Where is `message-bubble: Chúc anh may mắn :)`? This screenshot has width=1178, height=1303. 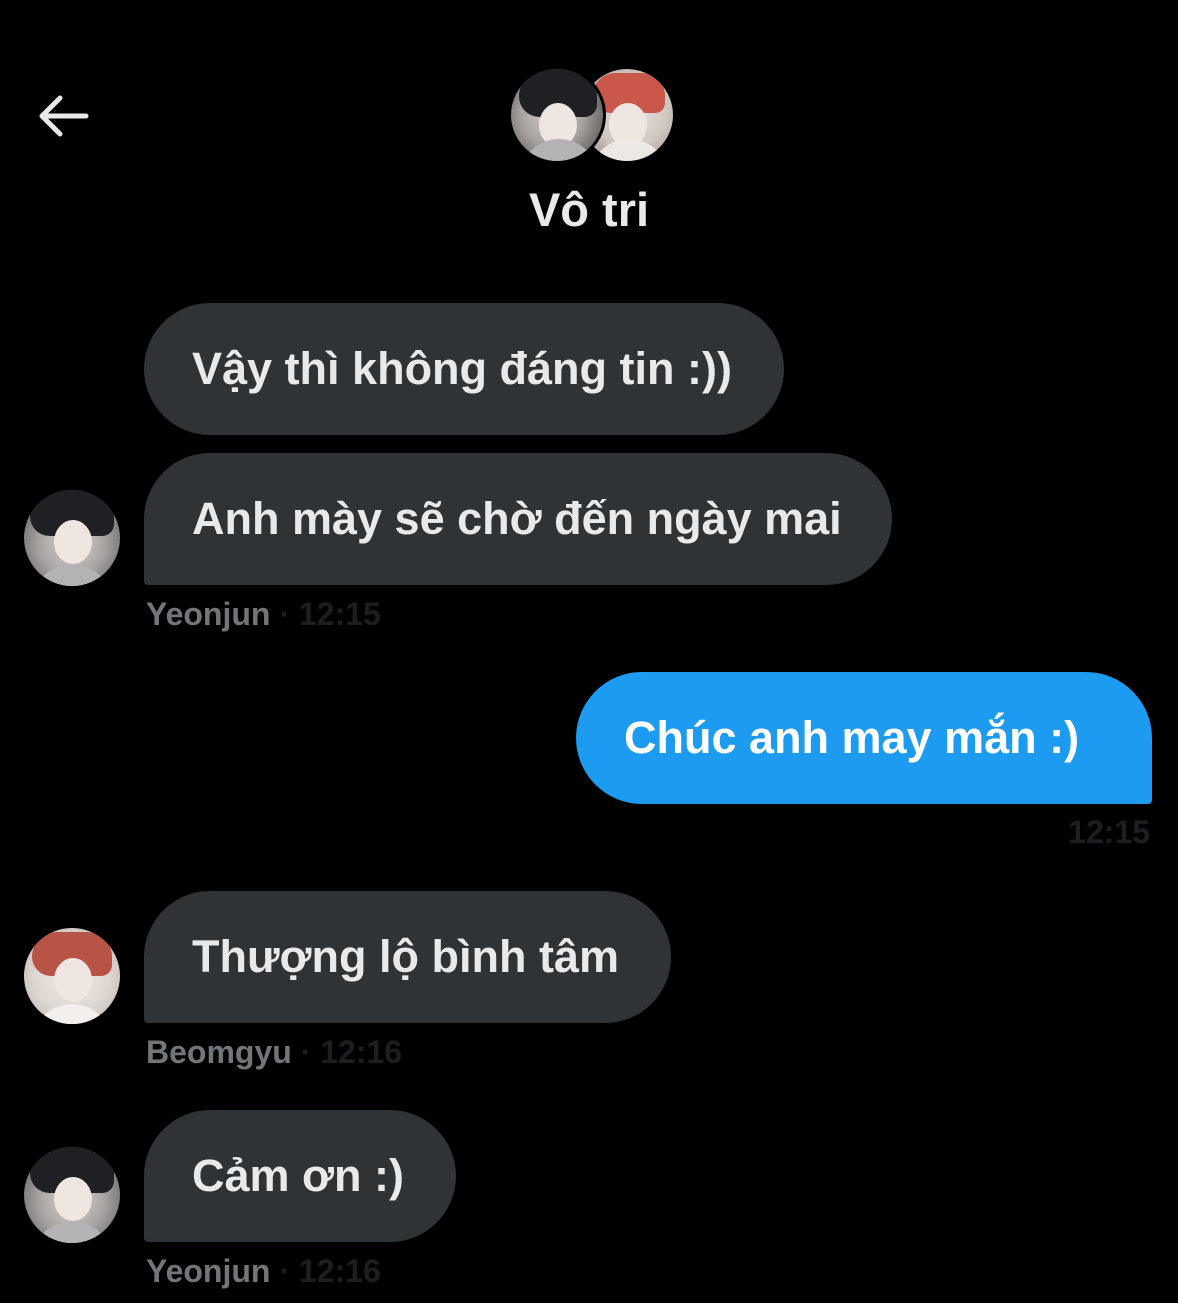 message-bubble: Chúc anh may mắn :) is located at coordinates (864, 738).